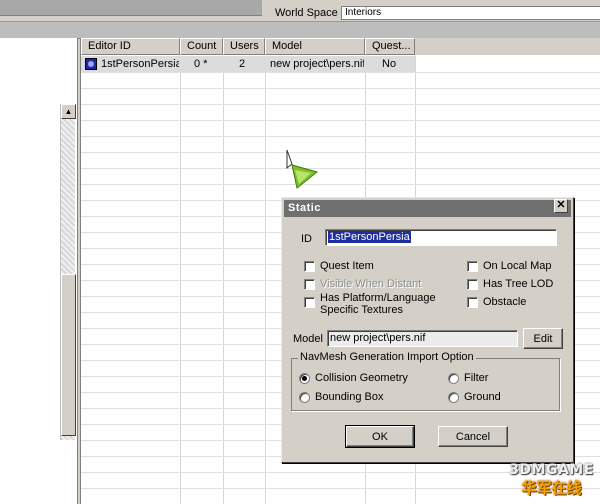  I want to click on window-titlebar, so click(300, 30).